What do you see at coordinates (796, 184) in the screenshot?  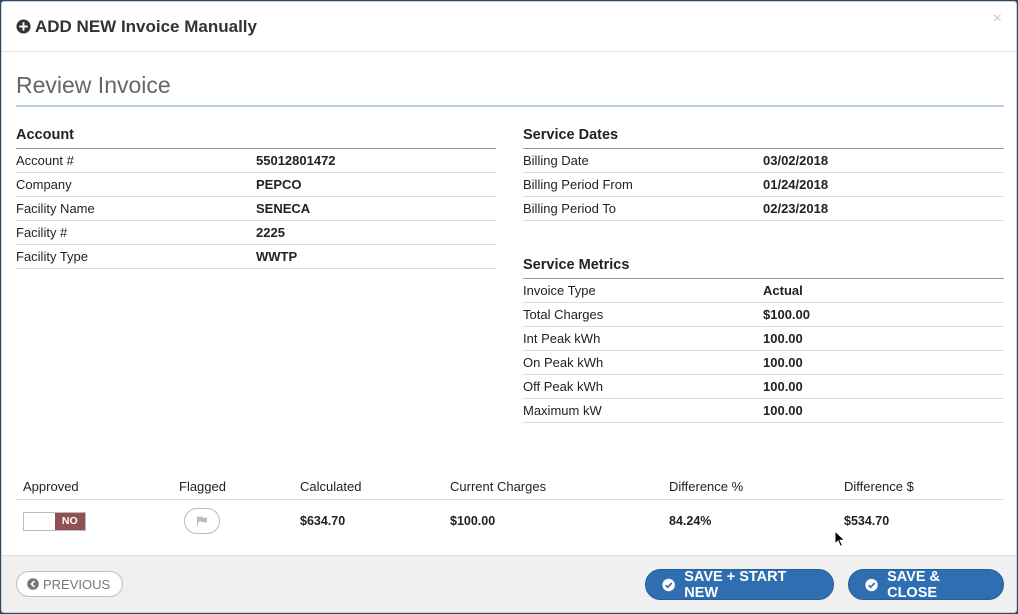 I see `row-value: 01/24/2018` at bounding box center [796, 184].